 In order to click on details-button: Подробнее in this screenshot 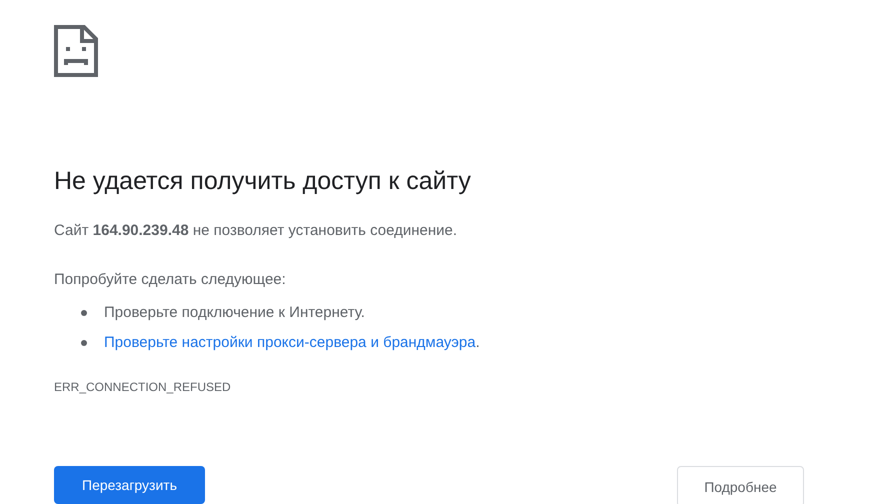, I will do `click(740, 485)`.